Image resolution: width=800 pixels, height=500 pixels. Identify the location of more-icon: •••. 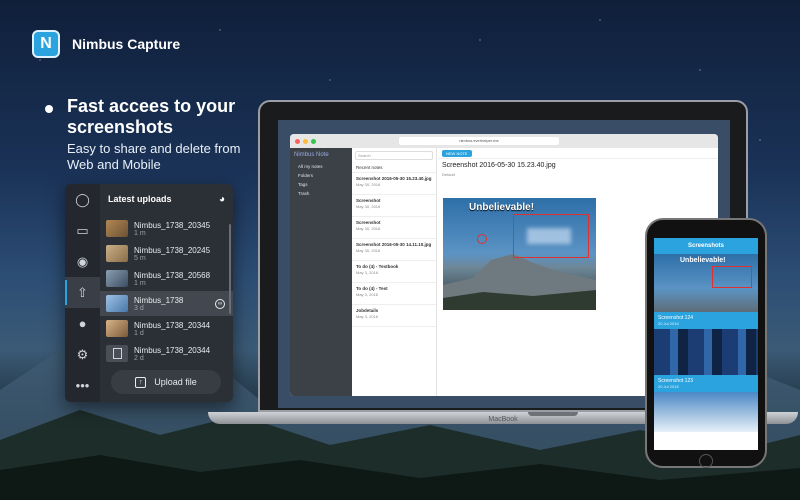
(82, 385).